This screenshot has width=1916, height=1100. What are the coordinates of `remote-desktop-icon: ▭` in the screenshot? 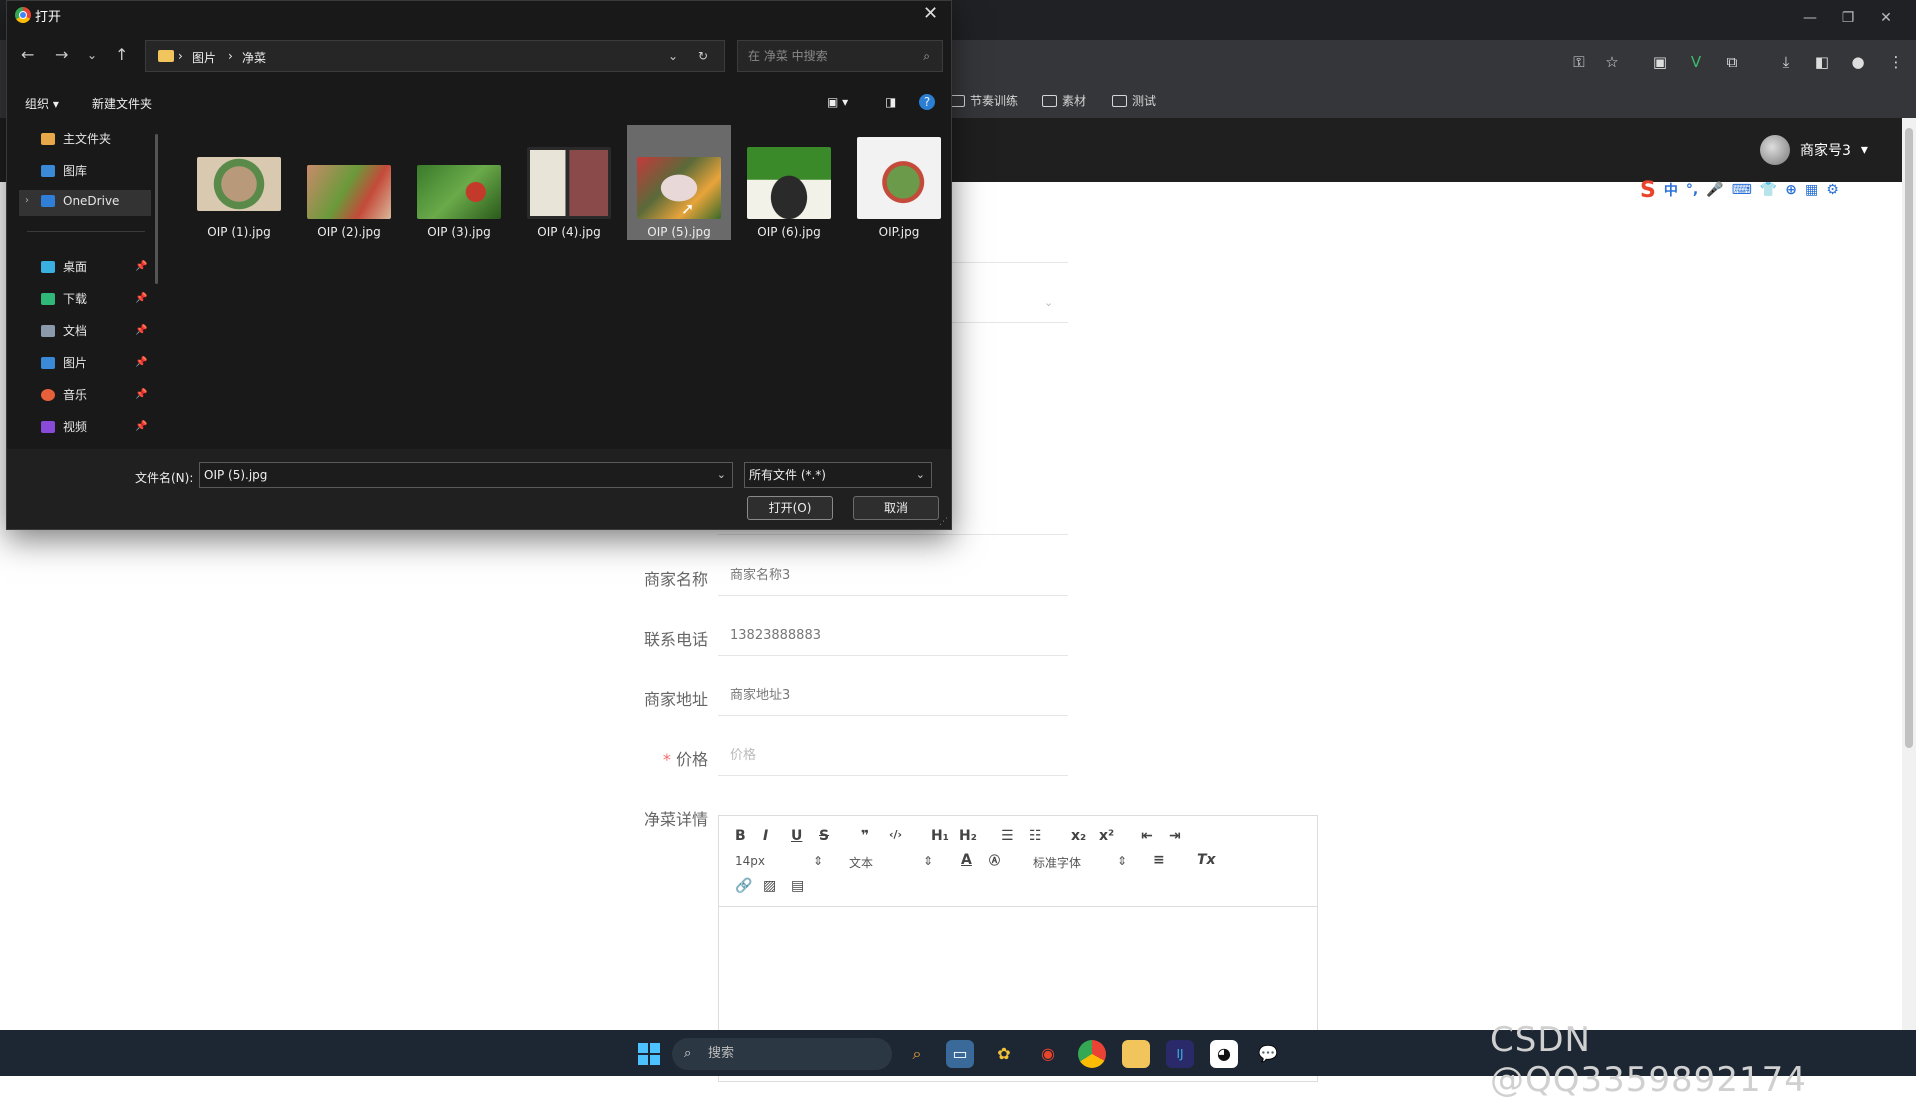 It's located at (960, 1054).